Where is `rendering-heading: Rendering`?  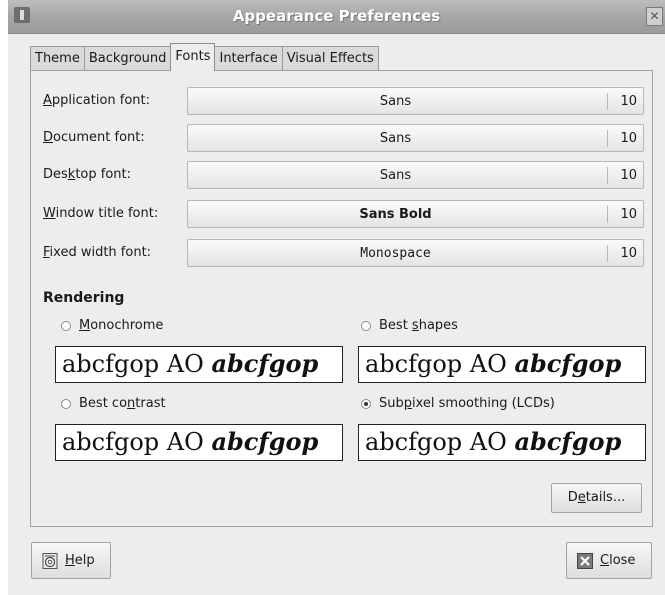
rendering-heading: Rendering is located at coordinates (84, 298).